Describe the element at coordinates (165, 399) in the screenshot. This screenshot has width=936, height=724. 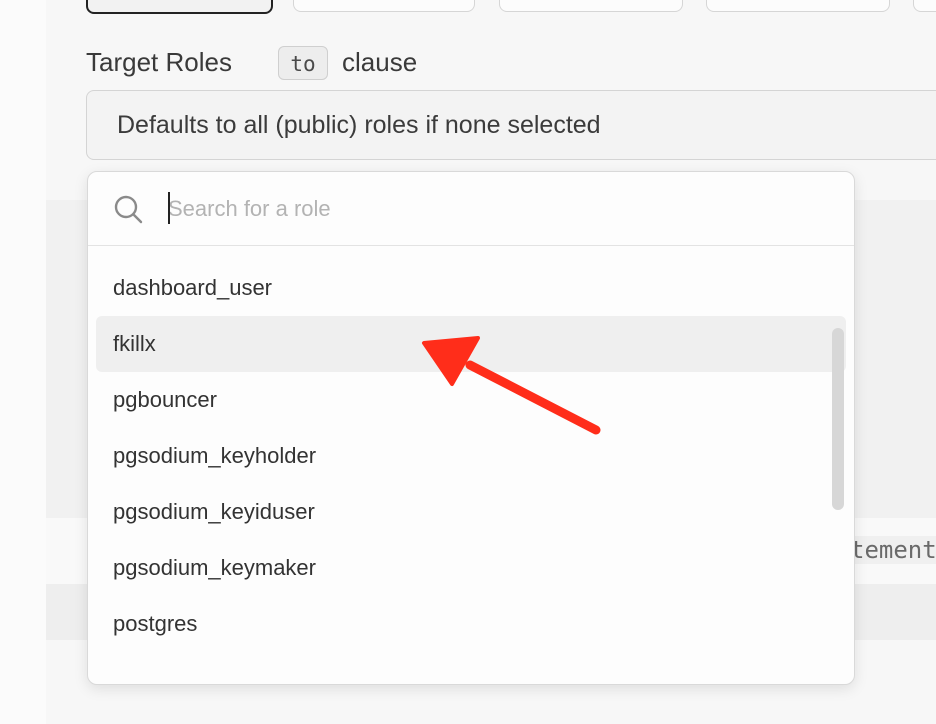
I see `role-option-label: pgbouncer` at that location.